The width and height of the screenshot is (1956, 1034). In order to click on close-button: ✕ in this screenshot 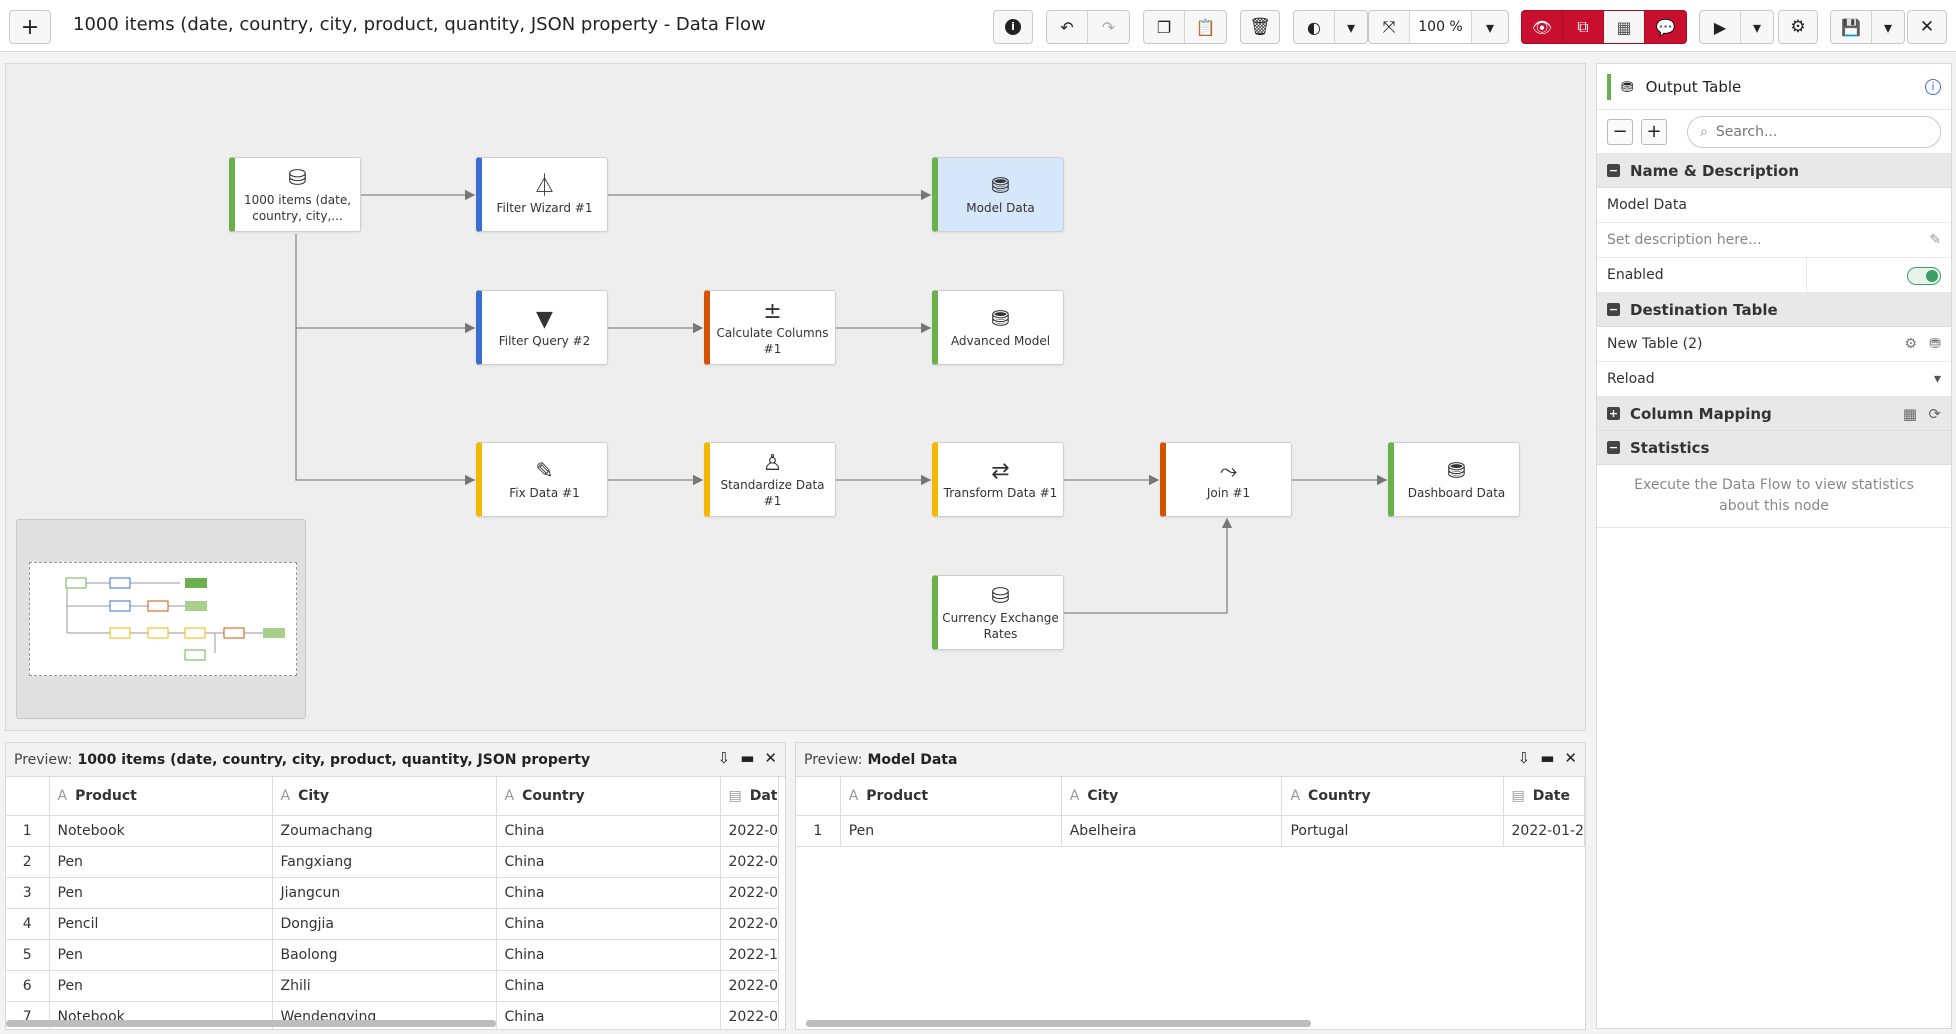, I will do `click(1927, 27)`.